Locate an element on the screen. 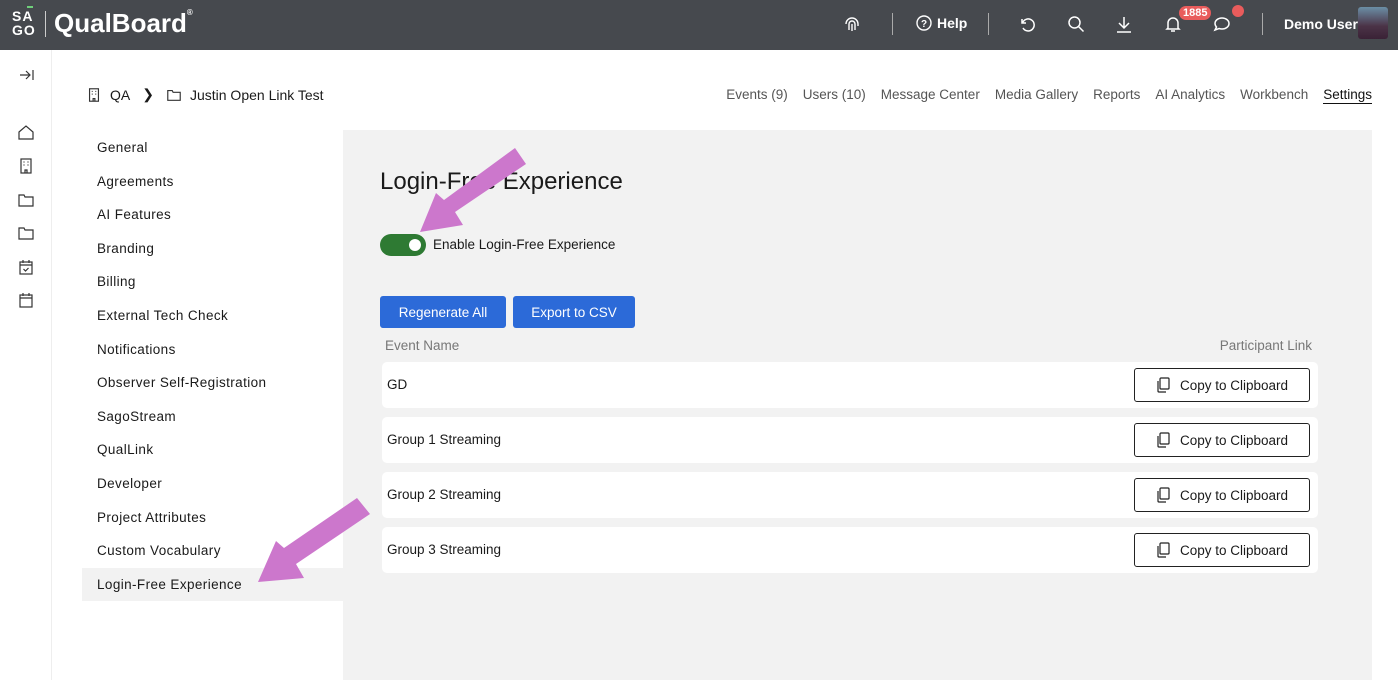  calendar-check-icon is located at coordinates (26, 267).